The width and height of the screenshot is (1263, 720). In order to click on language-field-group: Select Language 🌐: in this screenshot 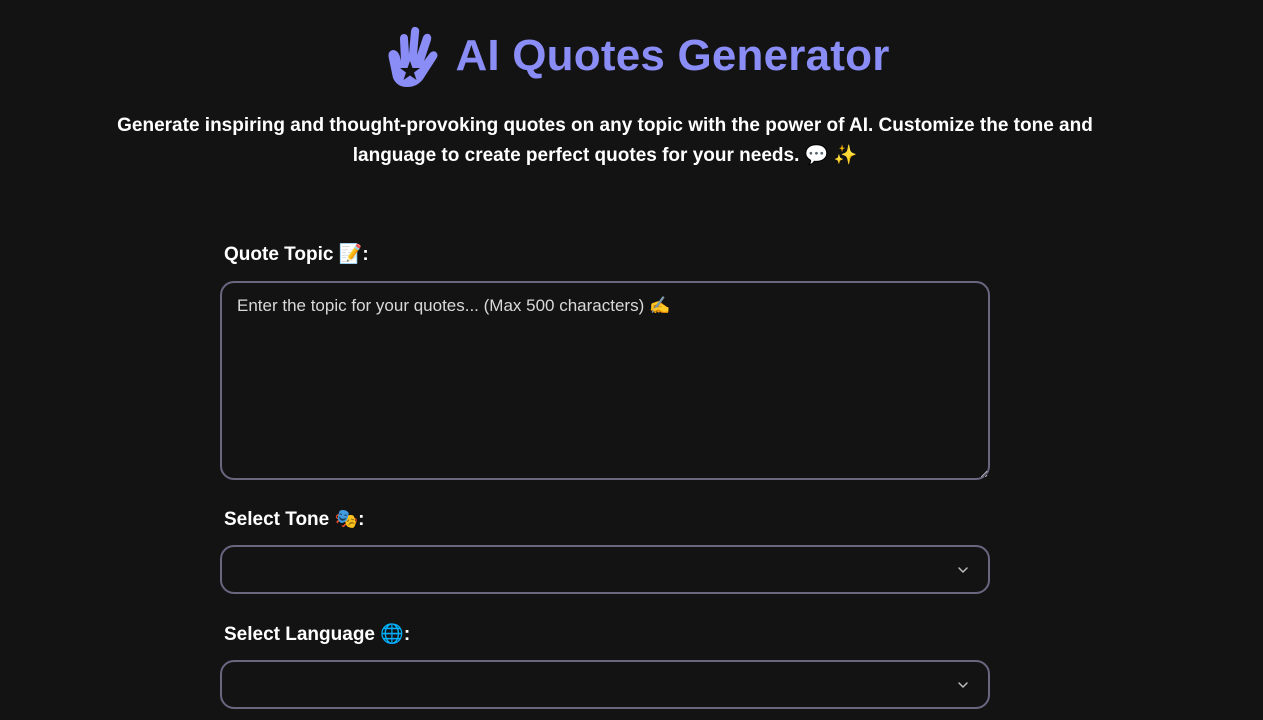, I will do `click(605, 665)`.